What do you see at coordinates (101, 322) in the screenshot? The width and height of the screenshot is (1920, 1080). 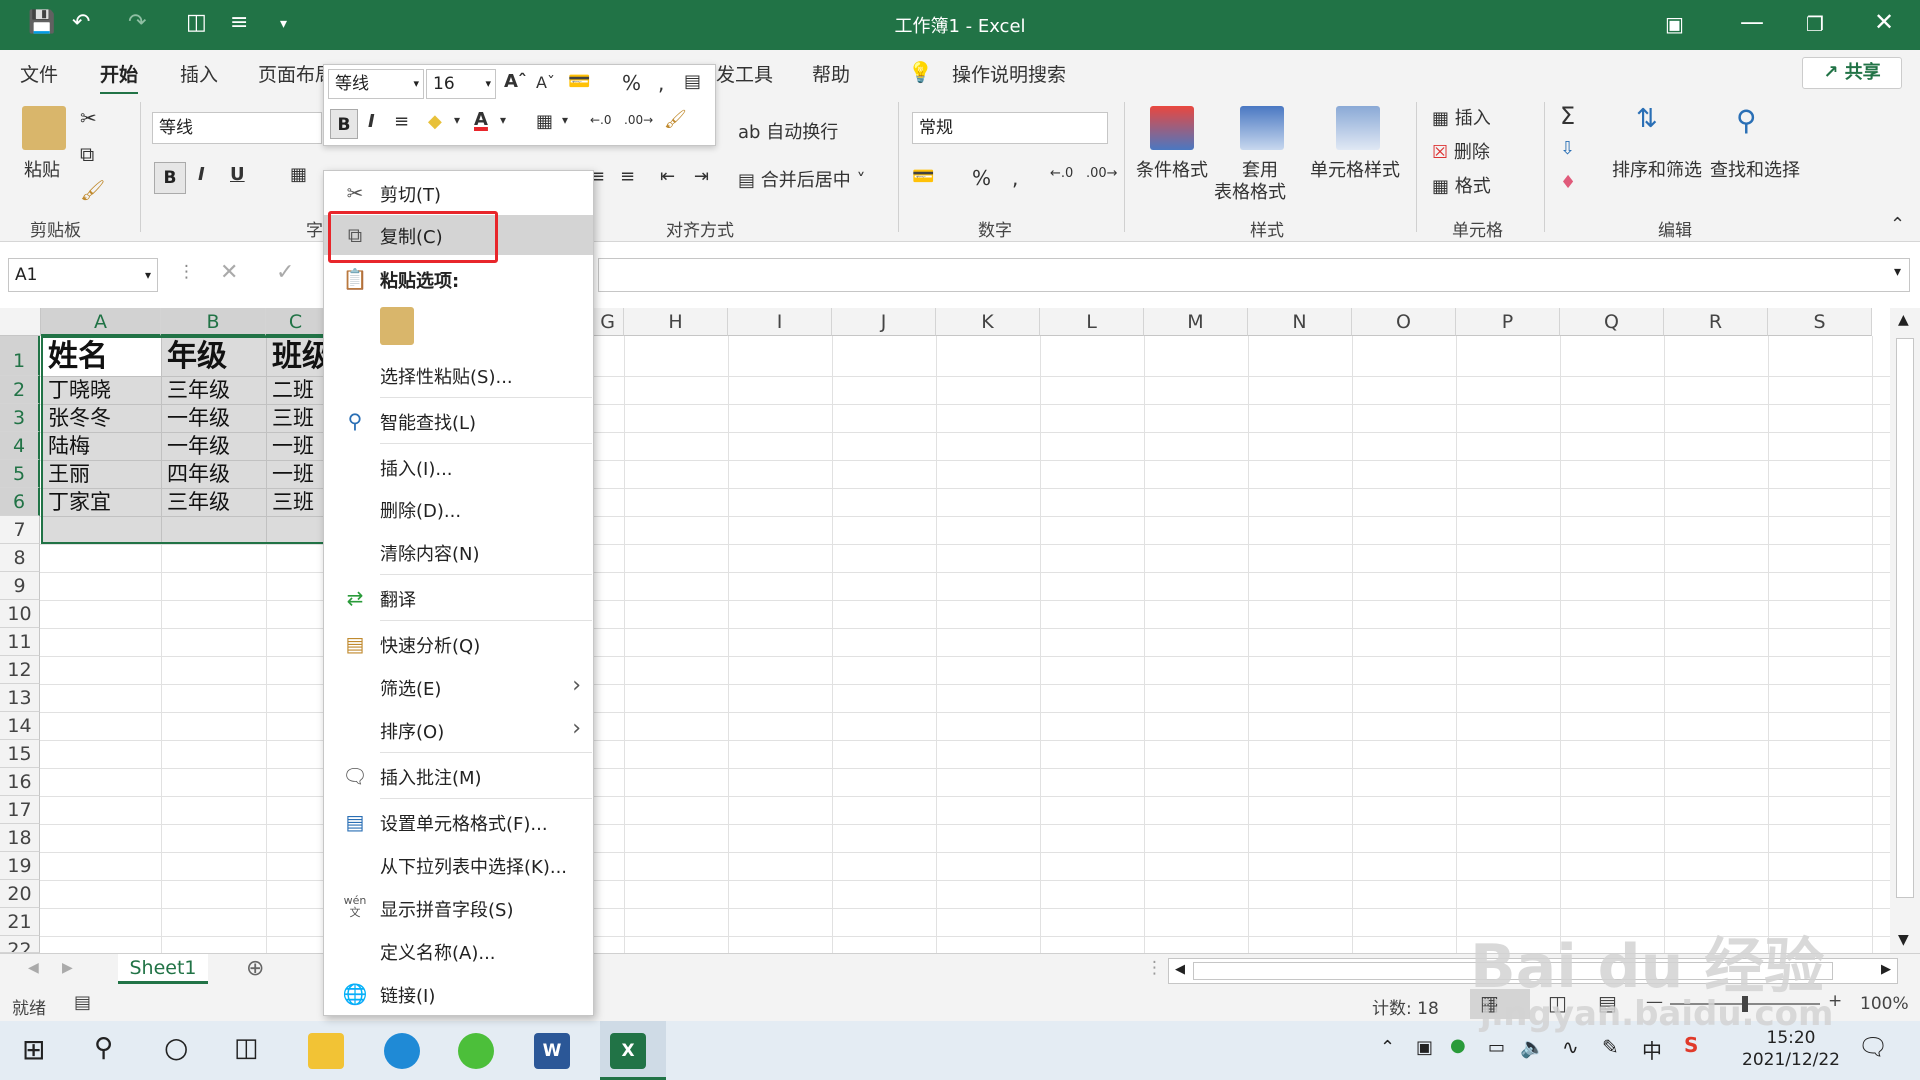 I see `column-header: A` at bounding box center [101, 322].